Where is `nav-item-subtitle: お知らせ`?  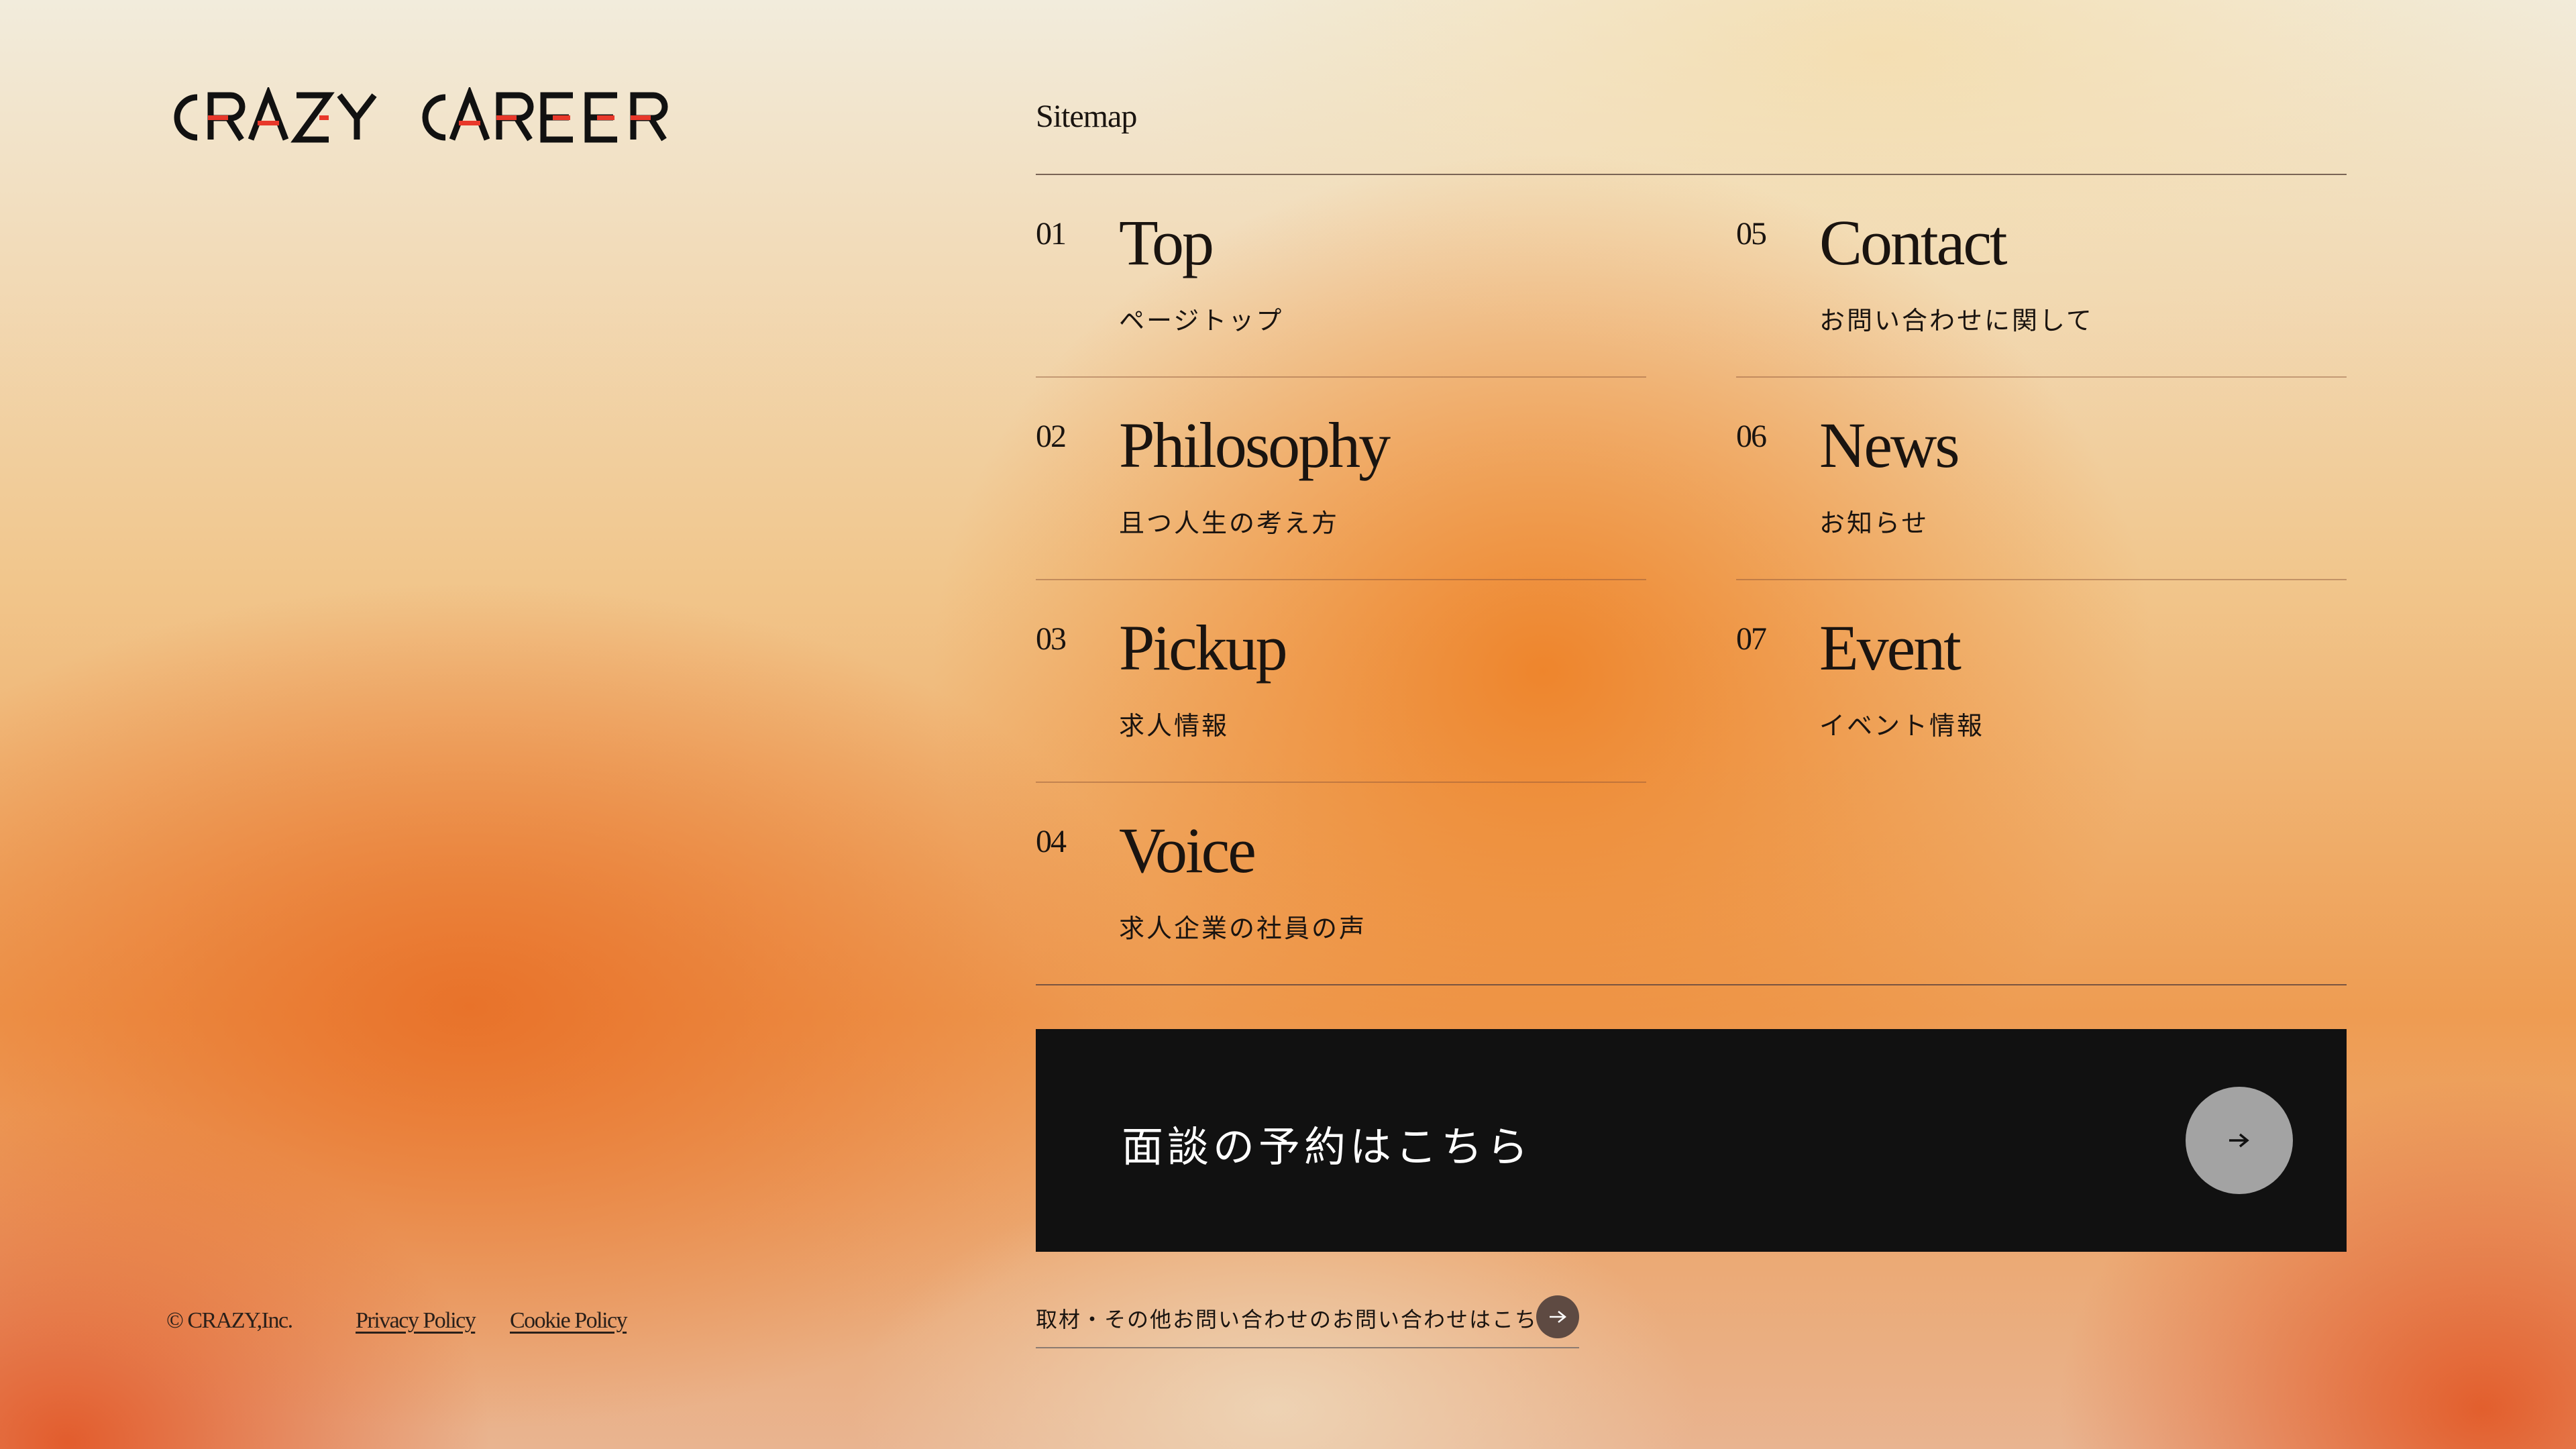
nav-item-subtitle: お知らせ is located at coordinates (1874, 523).